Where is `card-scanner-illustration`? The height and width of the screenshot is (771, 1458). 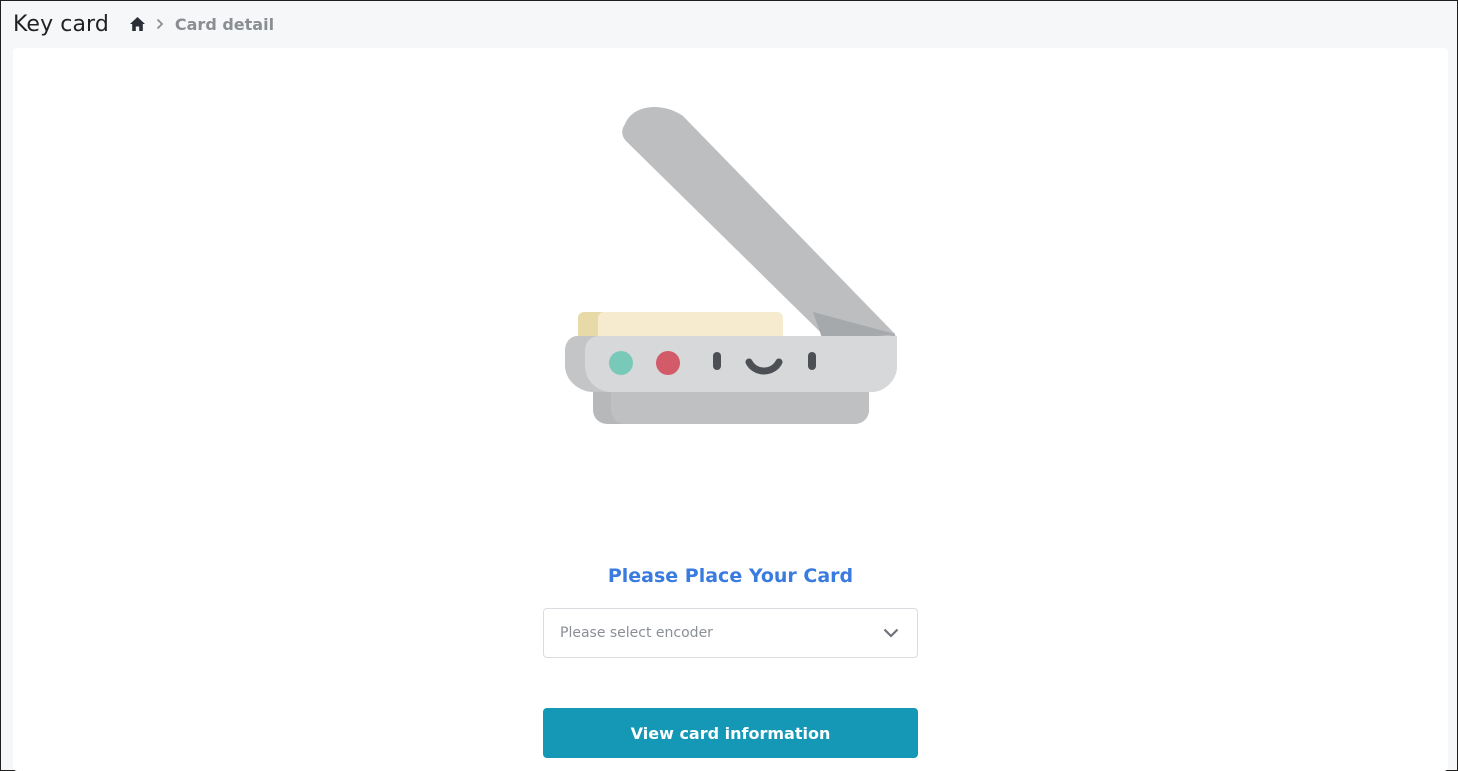
card-scanner-illustration is located at coordinates (738, 269).